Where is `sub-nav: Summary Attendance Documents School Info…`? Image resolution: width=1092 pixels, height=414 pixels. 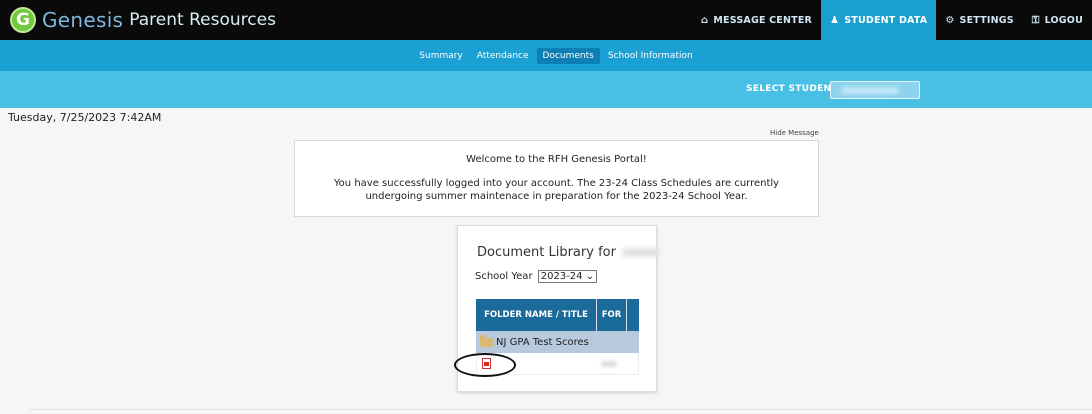 sub-nav: Summary Attendance Documents School Info… is located at coordinates (546, 55).